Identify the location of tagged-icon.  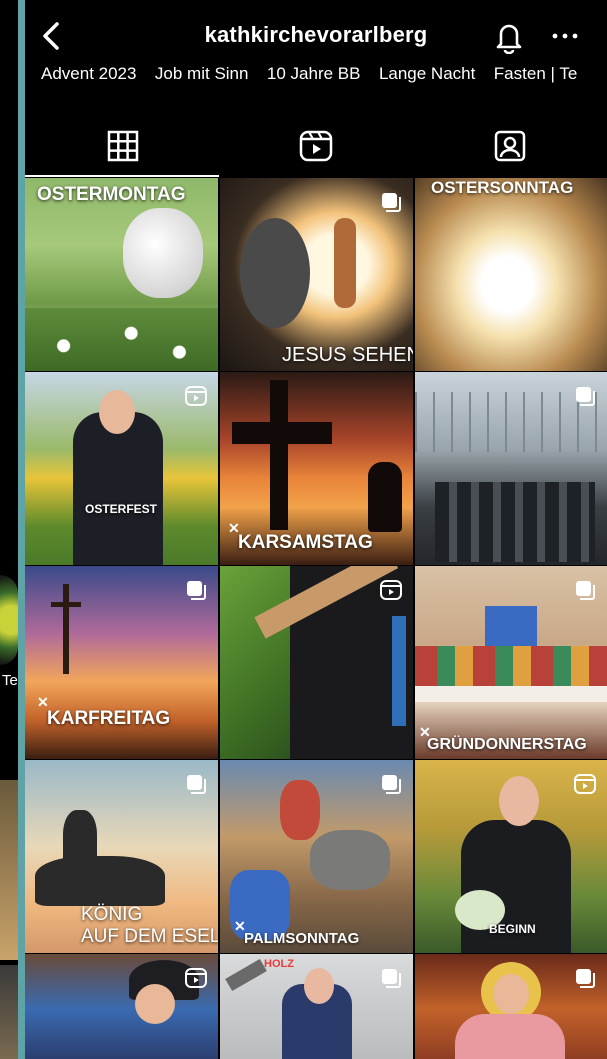
(510, 146).